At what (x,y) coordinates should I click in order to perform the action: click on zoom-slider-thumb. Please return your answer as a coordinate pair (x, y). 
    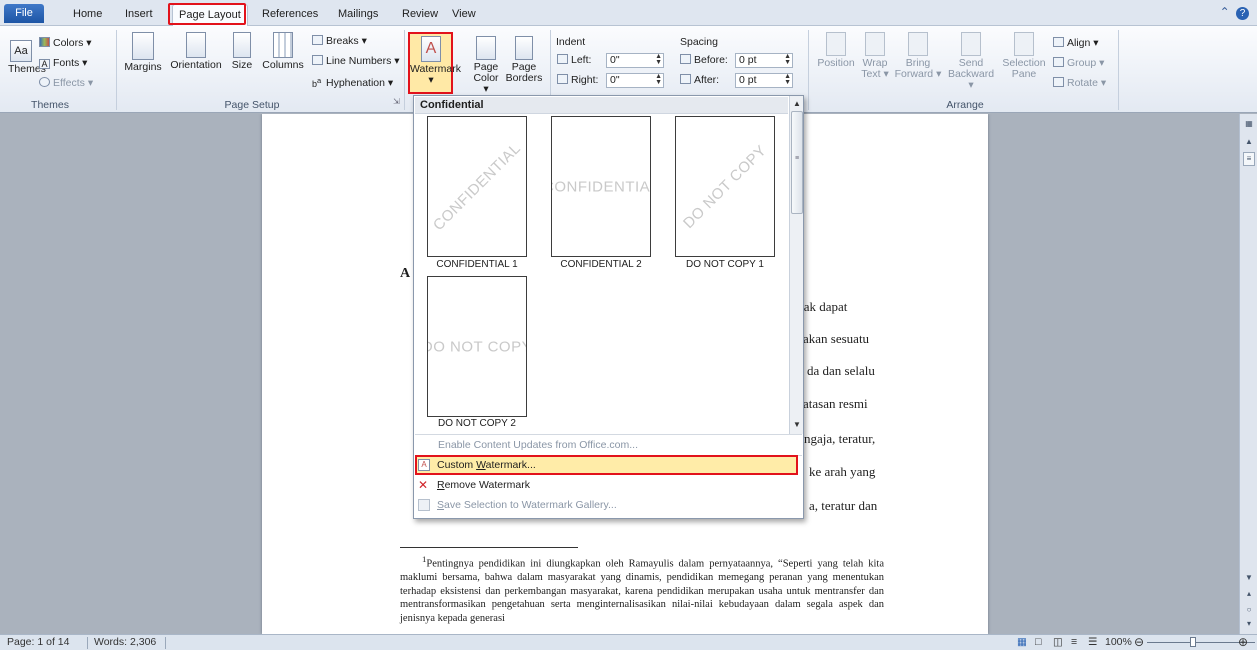
    Looking at the image, I should click on (1193, 642).